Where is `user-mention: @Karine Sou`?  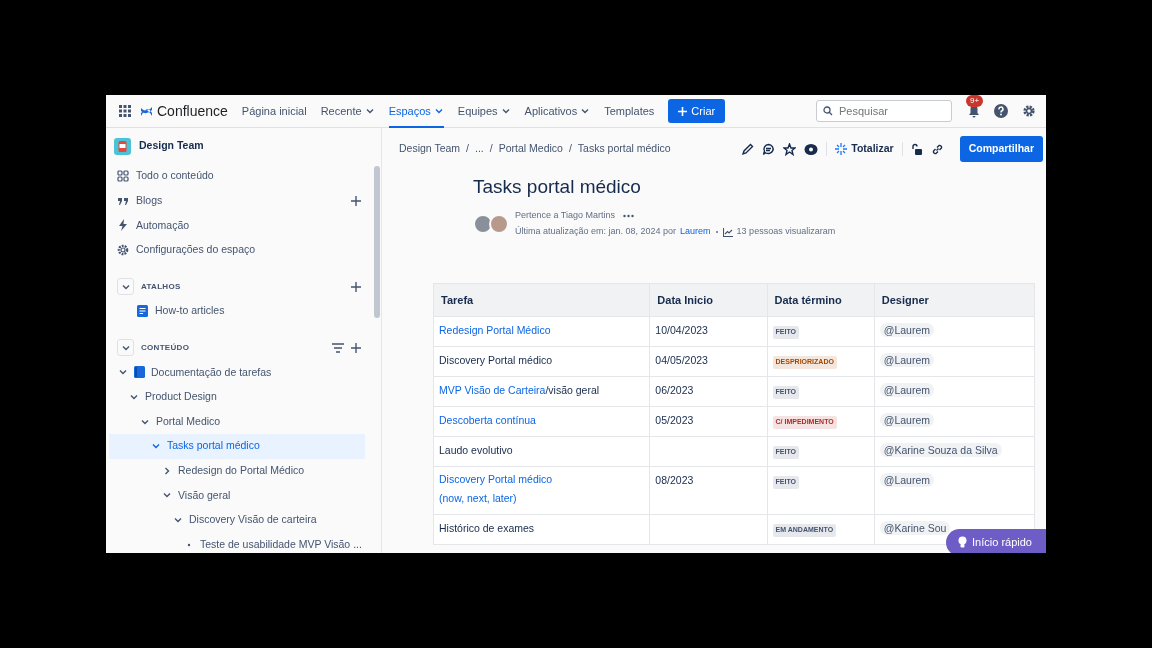 user-mention: @Karine Sou is located at coordinates (915, 528).